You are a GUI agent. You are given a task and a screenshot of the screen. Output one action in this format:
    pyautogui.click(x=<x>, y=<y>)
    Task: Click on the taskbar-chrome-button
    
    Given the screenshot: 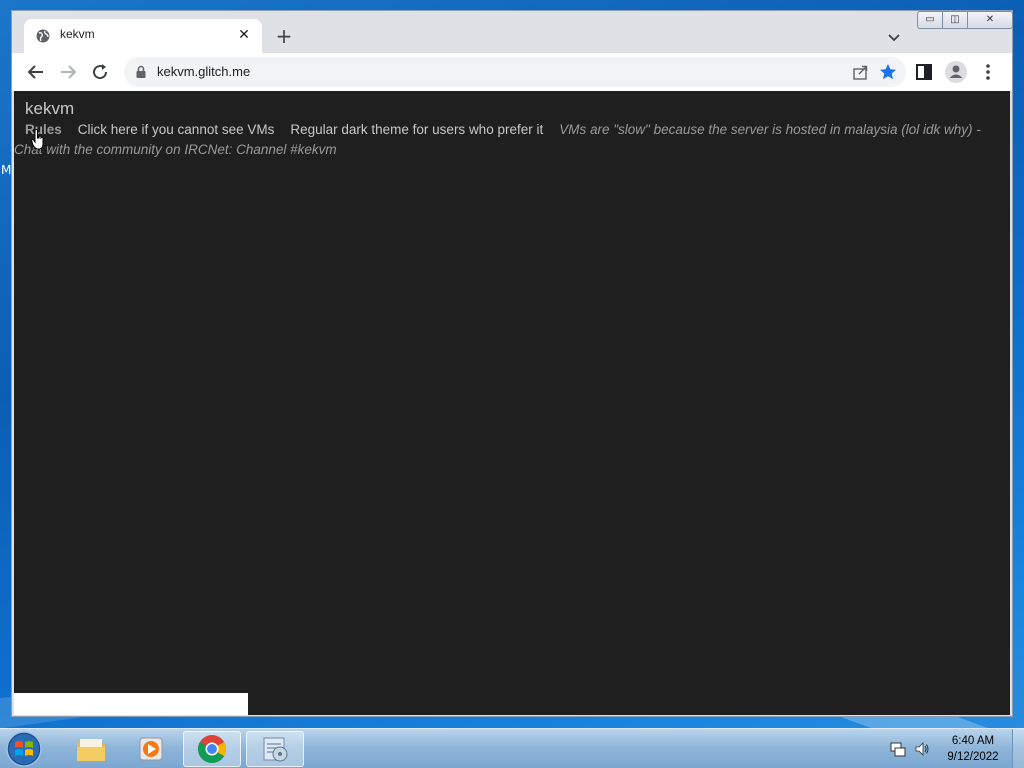 What is the action you would take?
    pyautogui.click(x=212, y=749)
    